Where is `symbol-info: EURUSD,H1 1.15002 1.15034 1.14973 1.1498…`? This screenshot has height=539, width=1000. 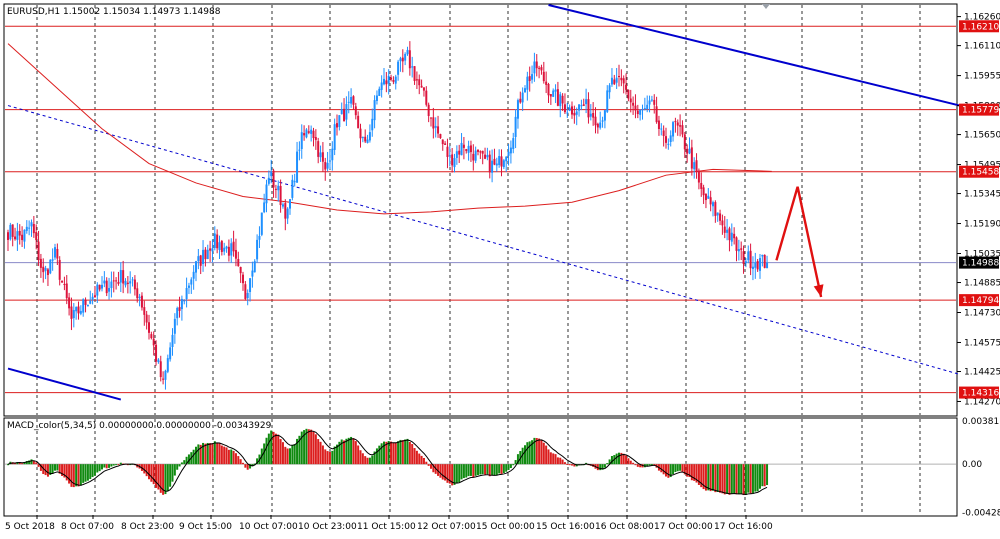 symbol-info: EURUSD,H1 1.15002 1.15034 1.14973 1.1498… is located at coordinates (114, 12).